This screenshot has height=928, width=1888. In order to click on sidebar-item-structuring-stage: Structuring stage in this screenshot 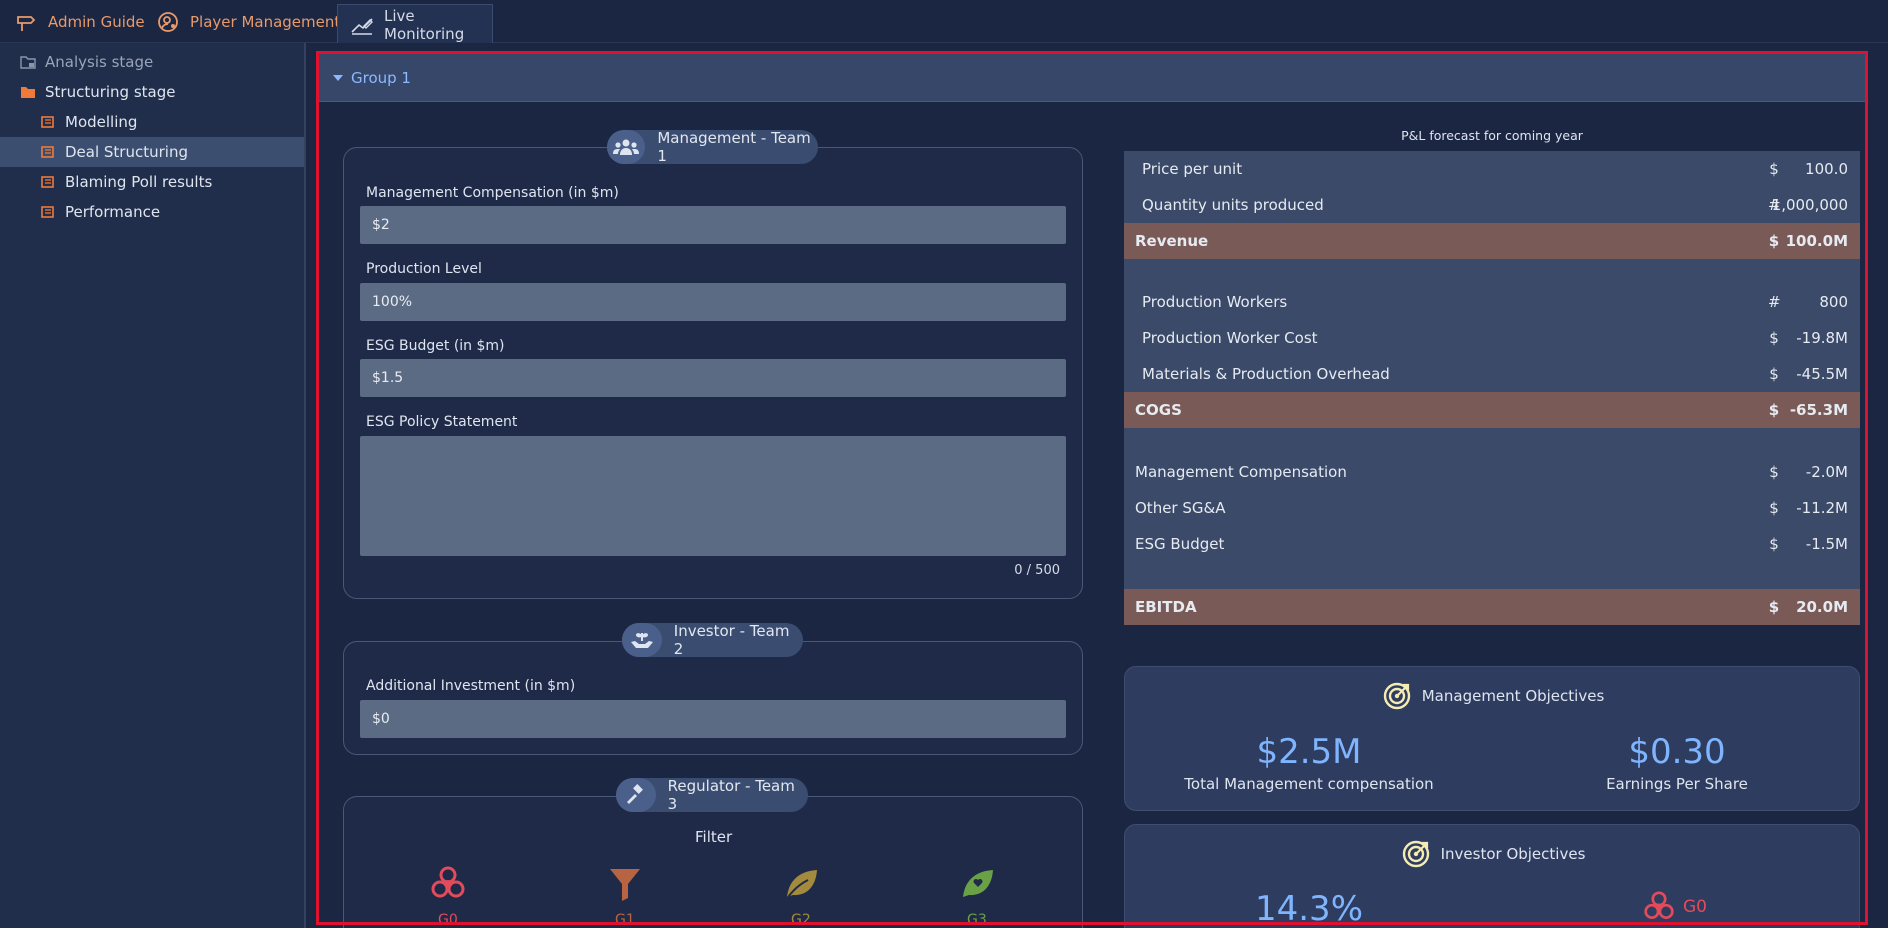, I will do `click(152, 92)`.